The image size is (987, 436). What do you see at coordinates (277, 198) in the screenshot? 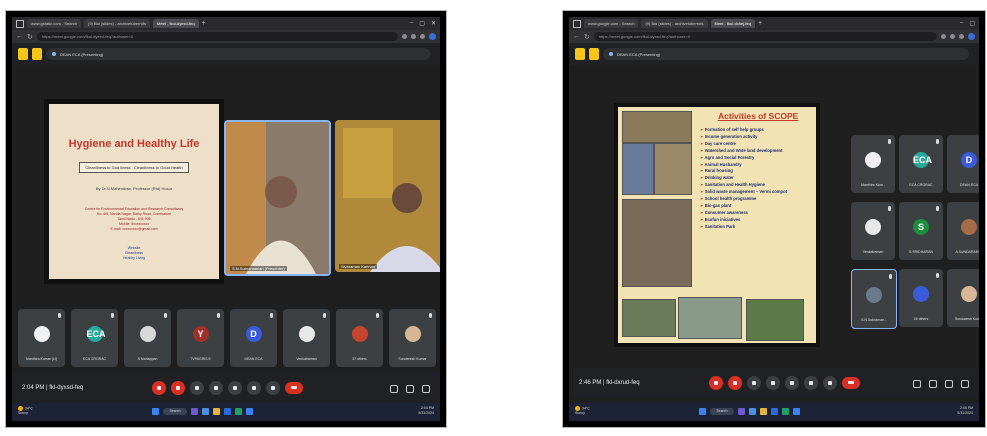
I see `participant-video-presenter: S.N.Subramanian (Presenter)` at bounding box center [277, 198].